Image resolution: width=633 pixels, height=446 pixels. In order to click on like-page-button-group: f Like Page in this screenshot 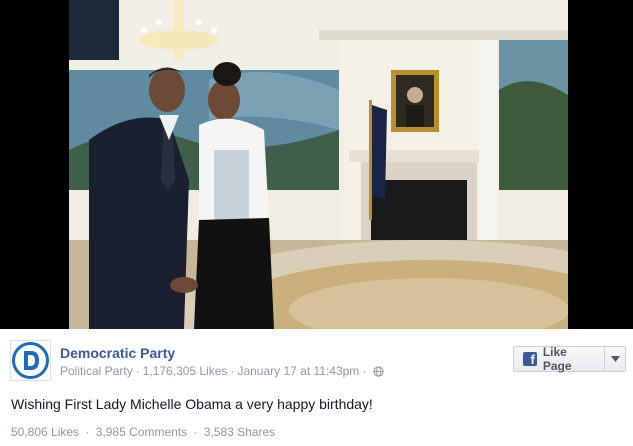, I will do `click(569, 359)`.